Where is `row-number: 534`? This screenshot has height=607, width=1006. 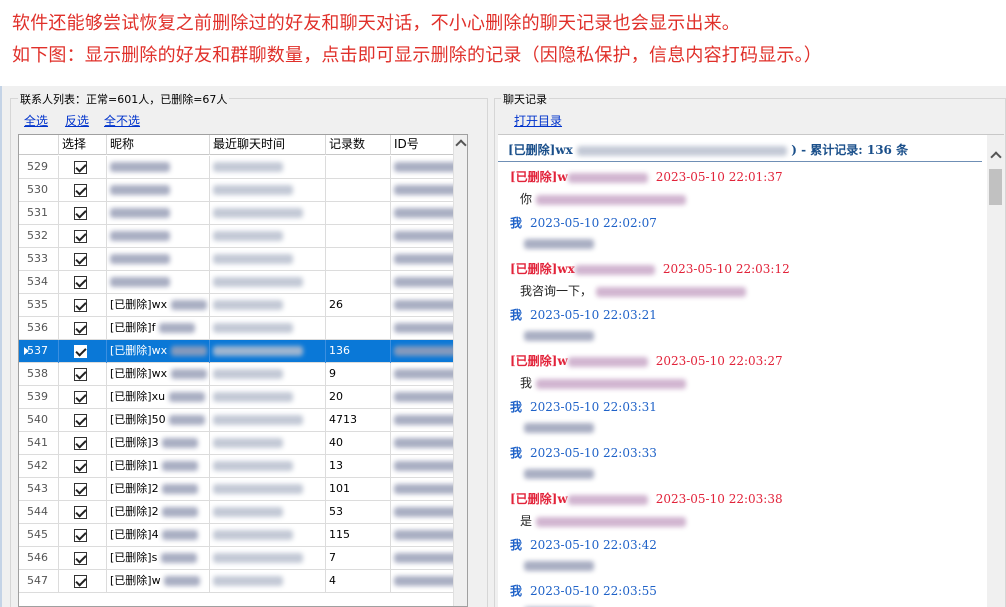
row-number: 534 is located at coordinates (39, 282).